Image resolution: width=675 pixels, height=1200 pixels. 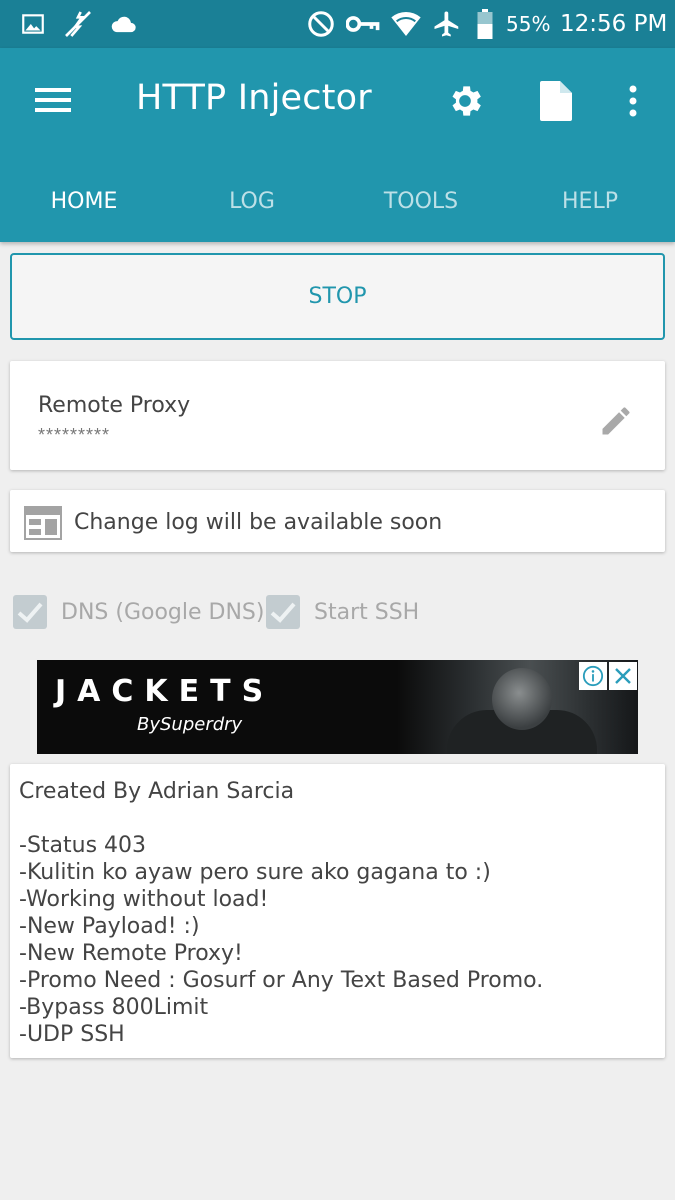 I want to click on dns-option: DNS (Google DNS), so click(x=138, y=612).